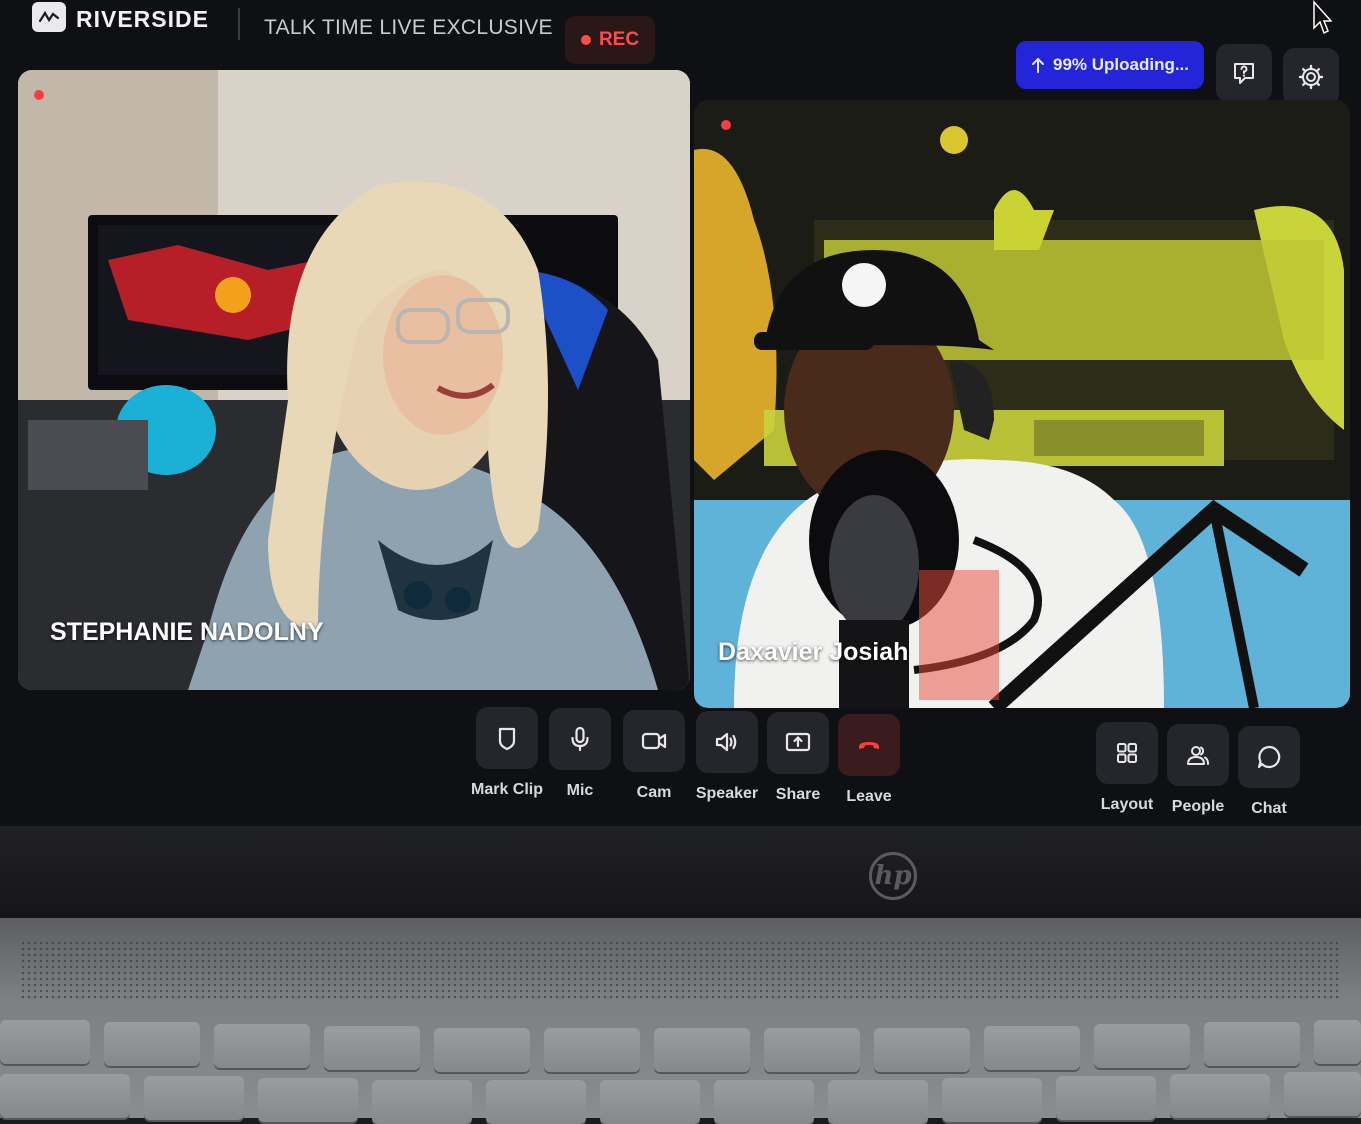 Image resolution: width=1361 pixels, height=1124 pixels. I want to click on mark-clip-button, so click(507, 738).